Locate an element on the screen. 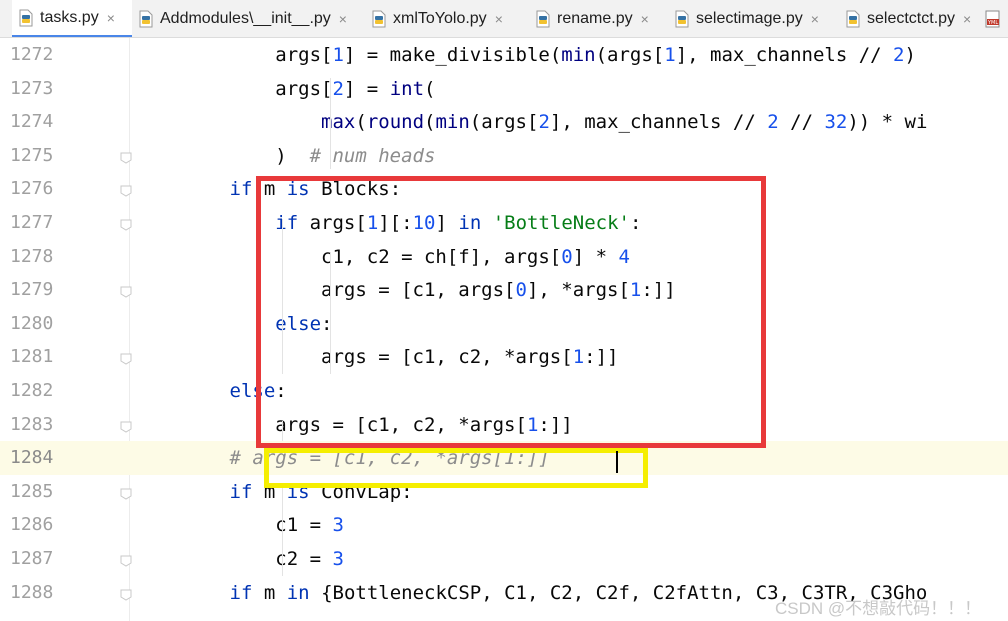  code-text: args[2] = int( is located at coordinates (286, 89).